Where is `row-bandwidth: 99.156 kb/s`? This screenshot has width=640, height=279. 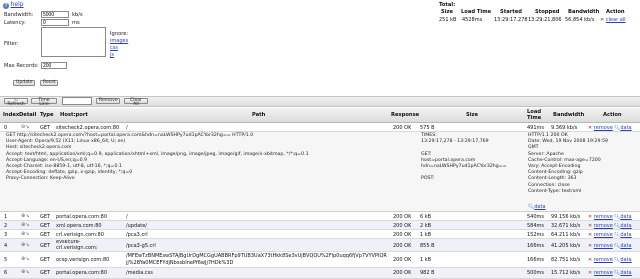 row-bandwidth: 99.156 kb/s is located at coordinates (566, 217).